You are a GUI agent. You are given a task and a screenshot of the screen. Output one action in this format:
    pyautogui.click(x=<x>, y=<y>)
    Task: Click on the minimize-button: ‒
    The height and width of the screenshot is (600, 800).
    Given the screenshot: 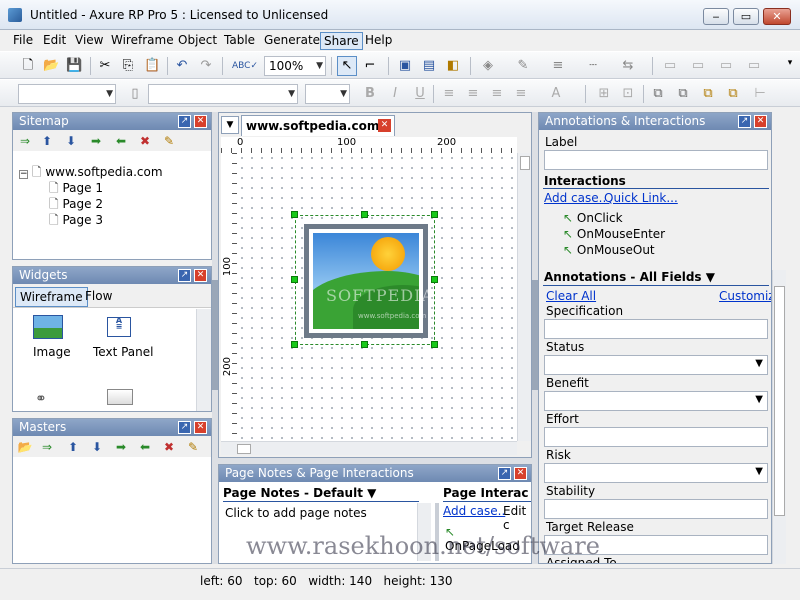 What is the action you would take?
    pyautogui.click(x=716, y=16)
    